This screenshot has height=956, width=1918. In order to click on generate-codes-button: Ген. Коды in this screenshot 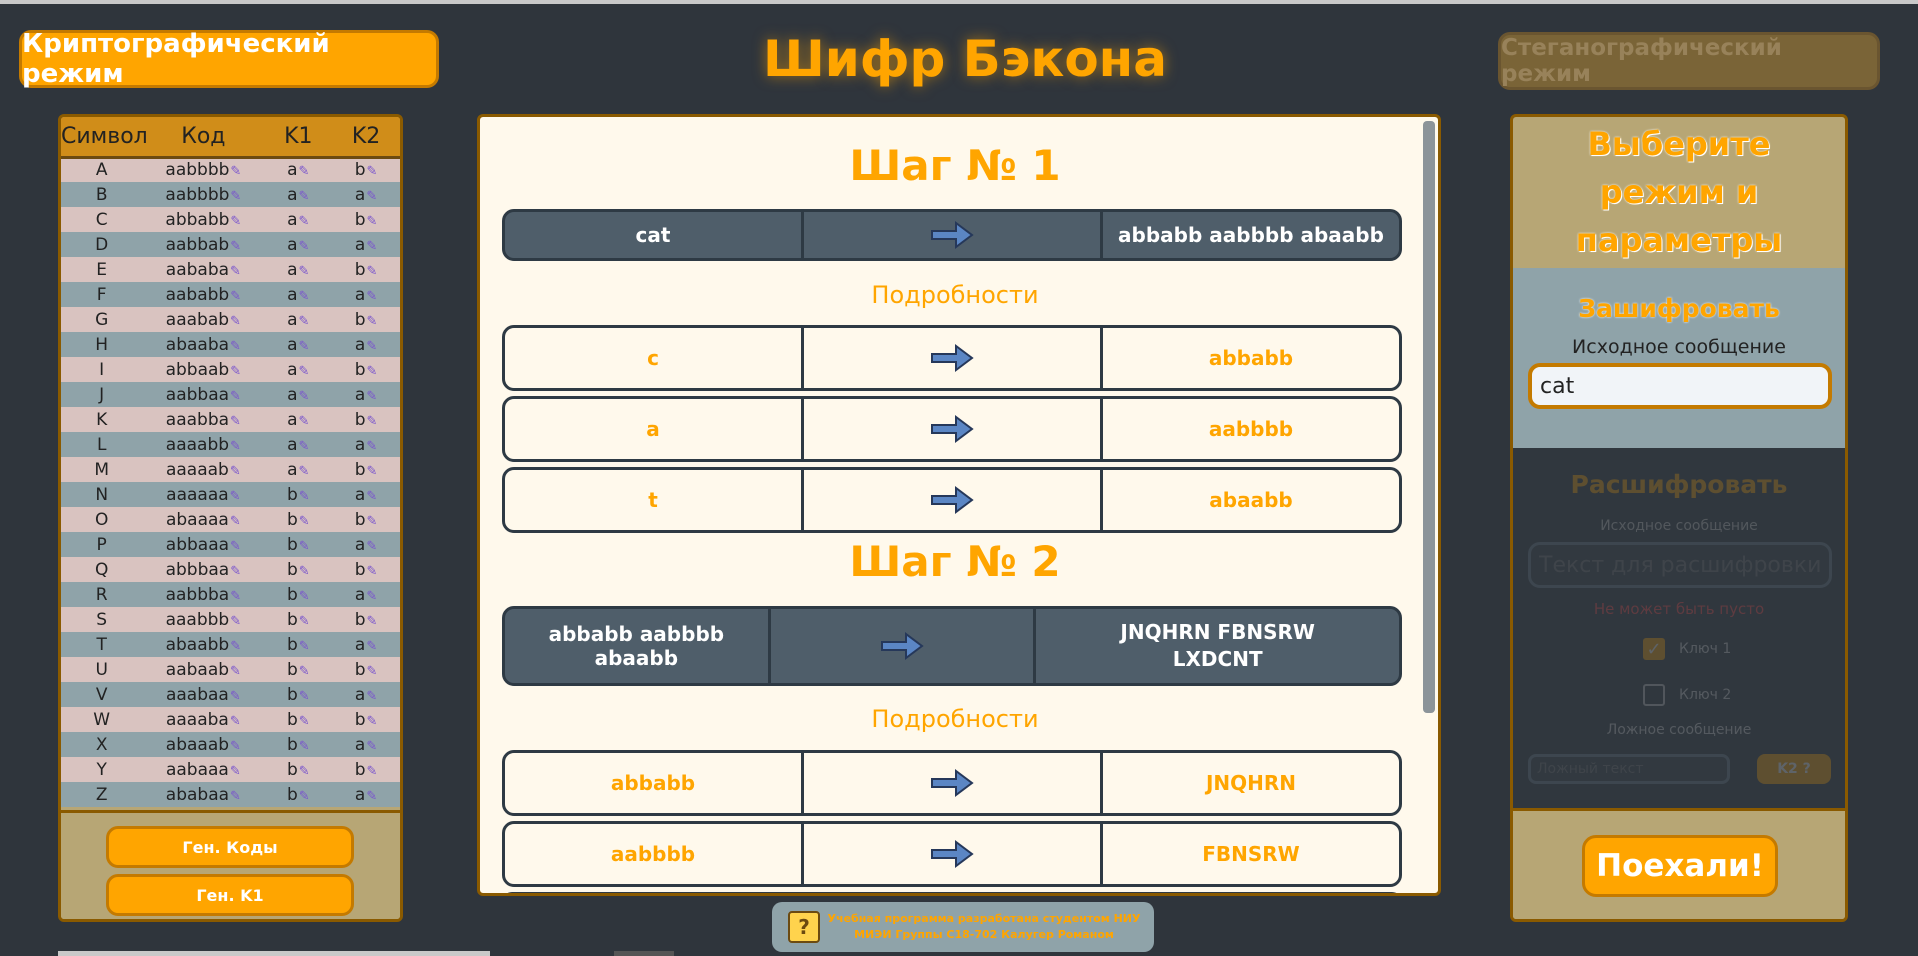, I will do `click(230, 847)`.